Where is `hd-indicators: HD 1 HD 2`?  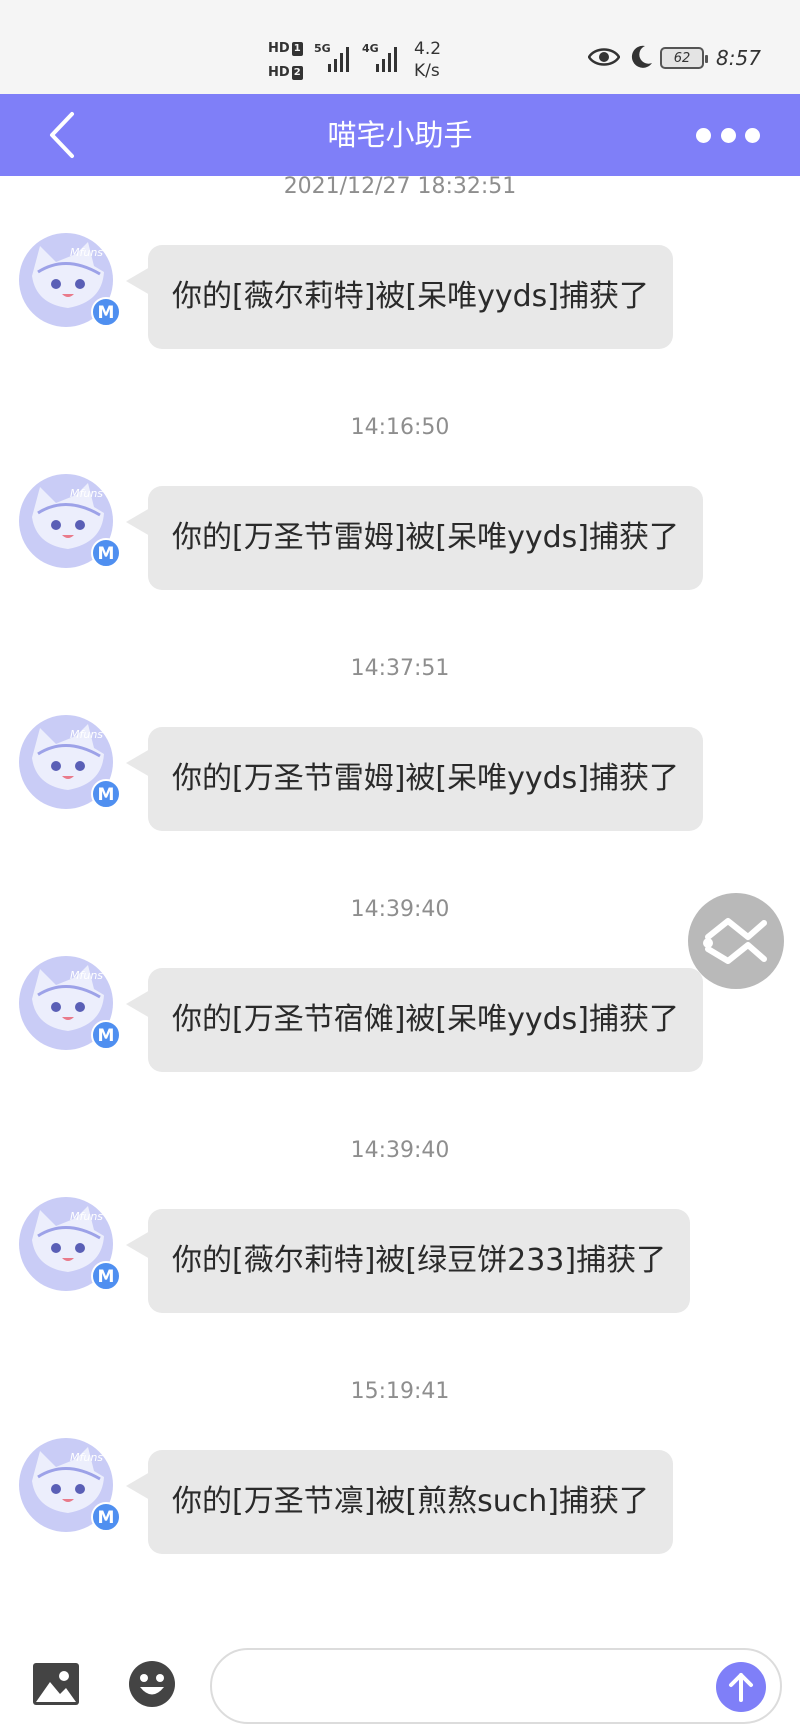 hd-indicators: HD 1 HD 2 is located at coordinates (287, 61).